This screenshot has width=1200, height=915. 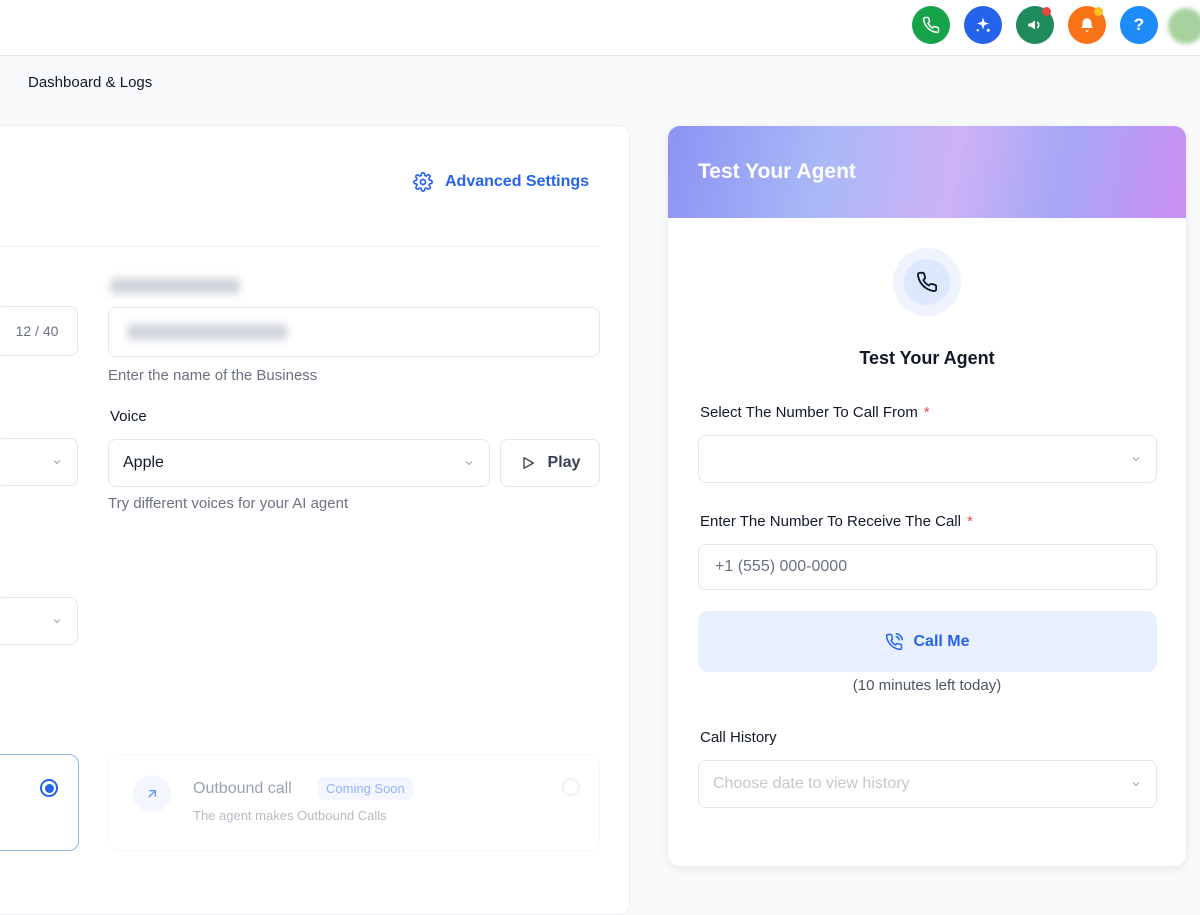 I want to click on business-name-value-redacted, so click(x=207, y=332).